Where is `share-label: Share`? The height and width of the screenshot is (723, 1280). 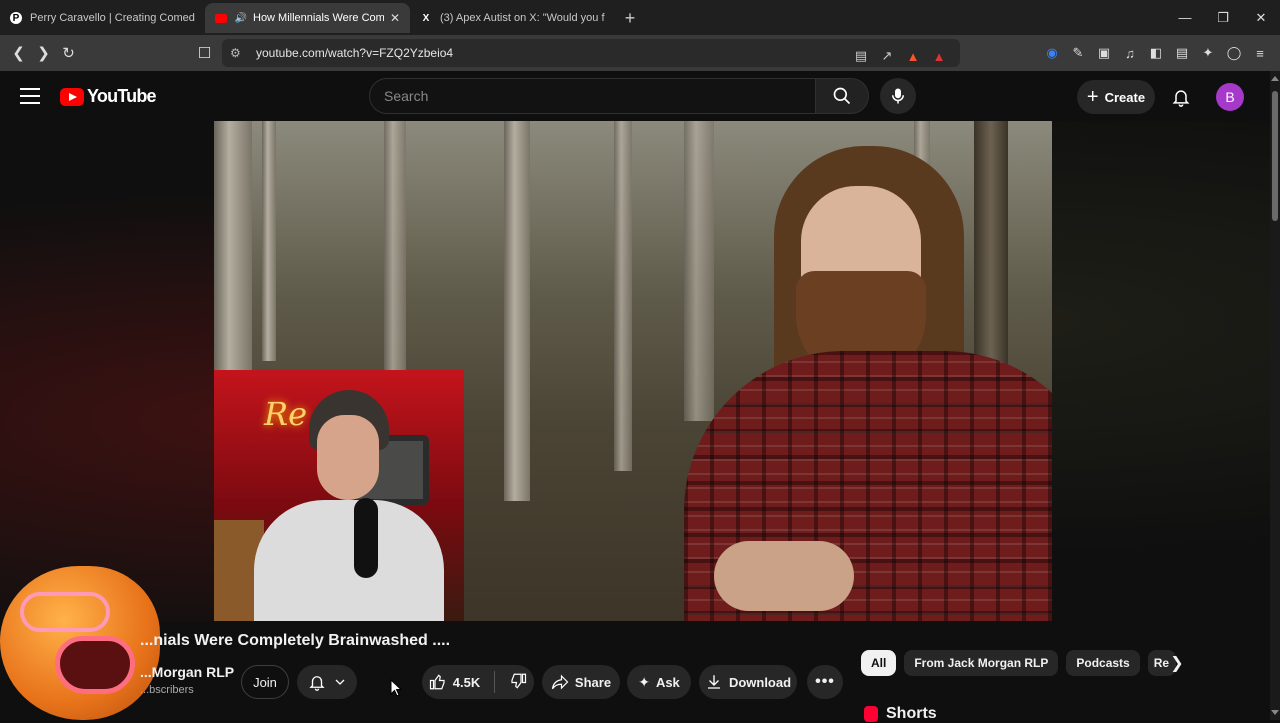 share-label: Share is located at coordinates (593, 682).